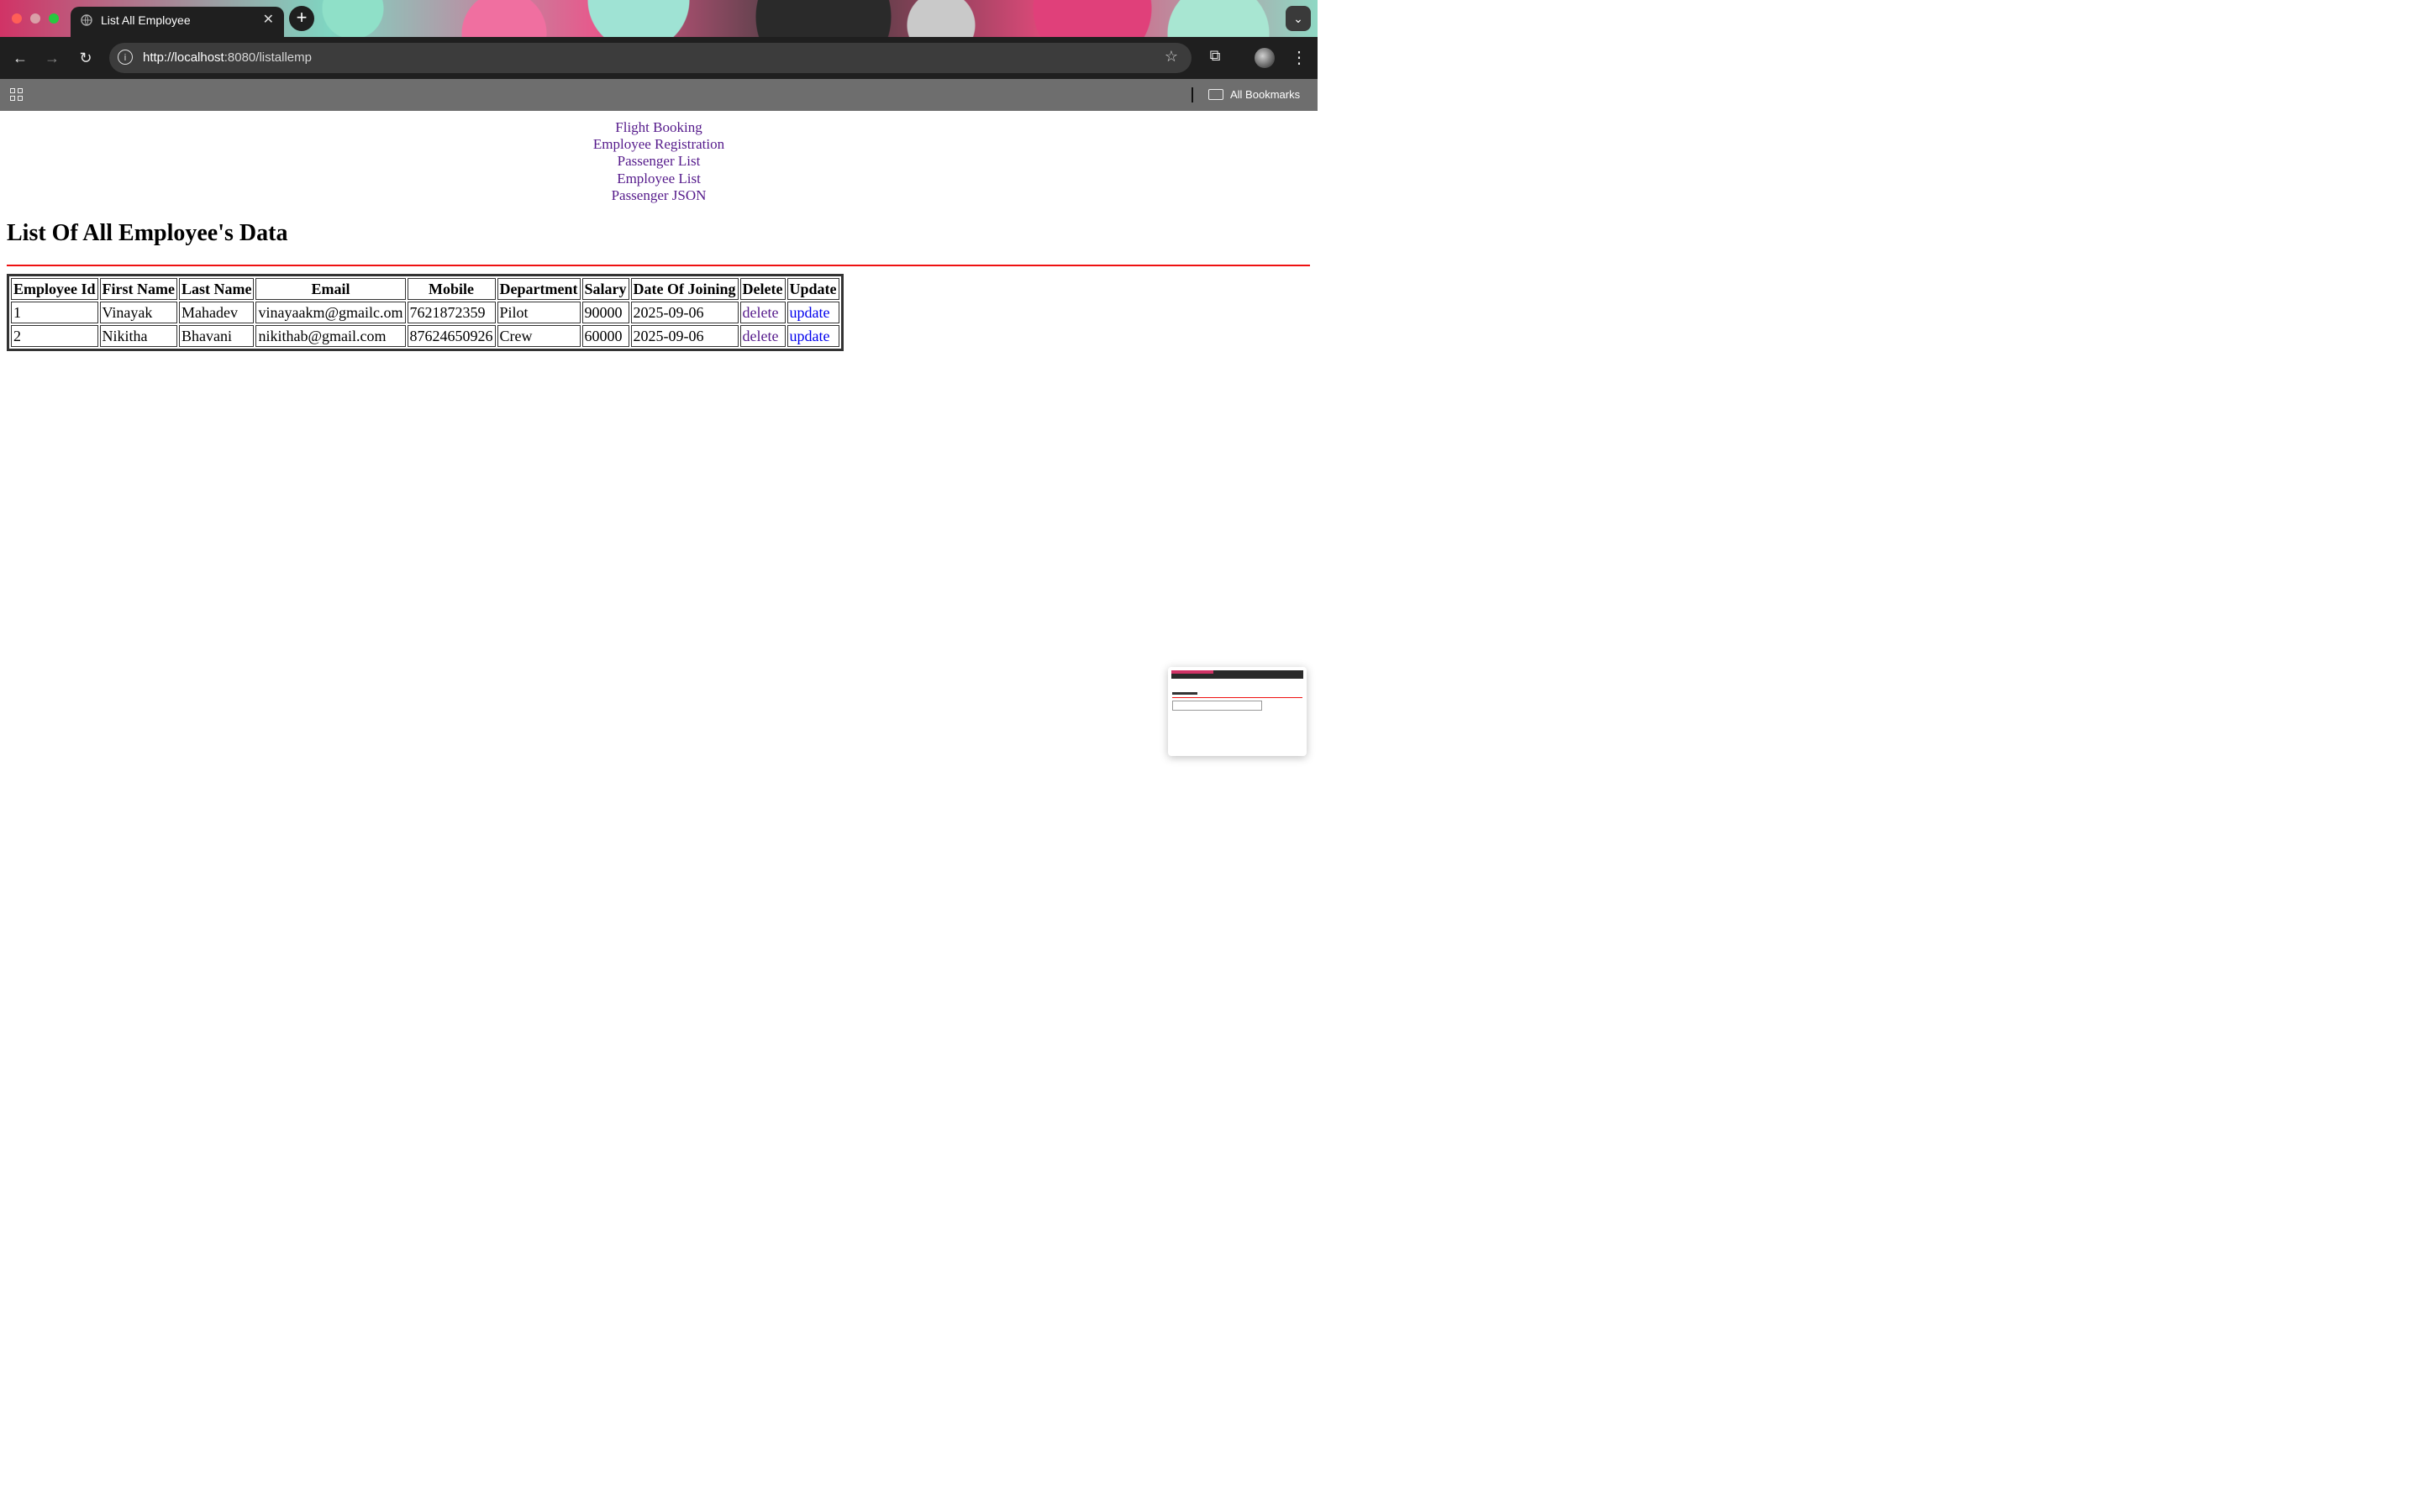 The width and height of the screenshot is (2420, 1512). What do you see at coordinates (138, 312) in the screenshot?
I see `cell-first-name: Vinayak` at bounding box center [138, 312].